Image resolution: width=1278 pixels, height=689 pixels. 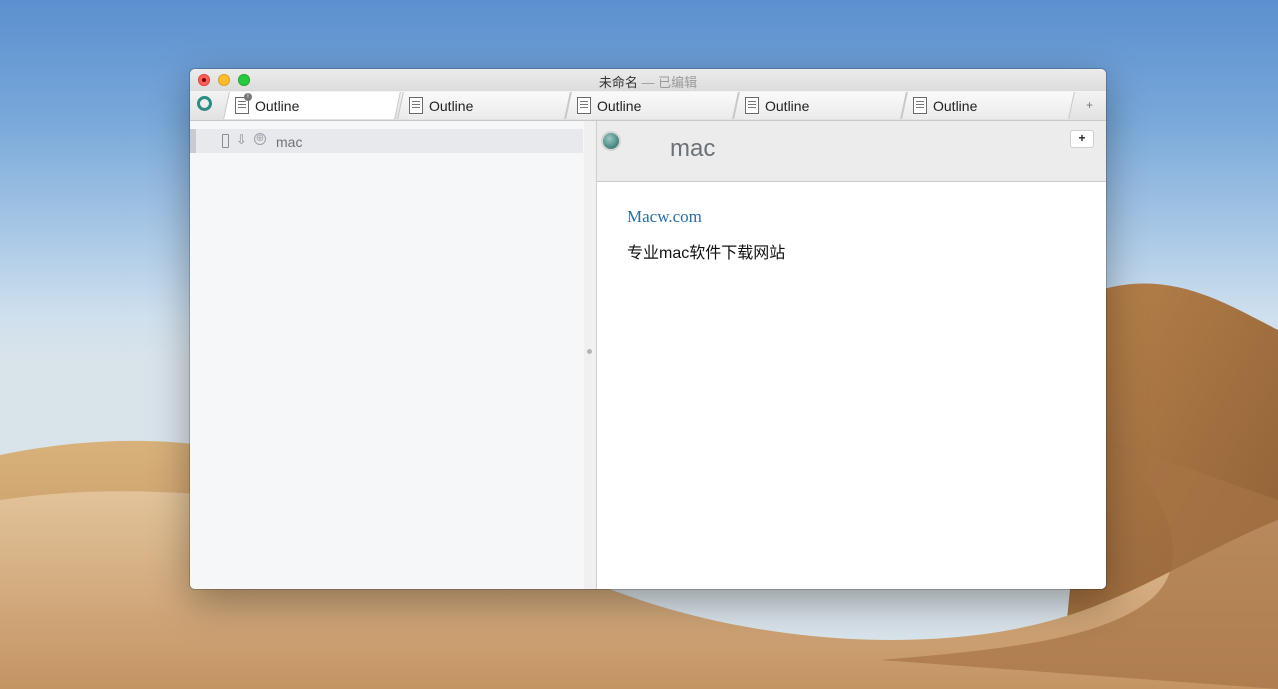 I want to click on badge-icon: !, so click(x=248, y=97).